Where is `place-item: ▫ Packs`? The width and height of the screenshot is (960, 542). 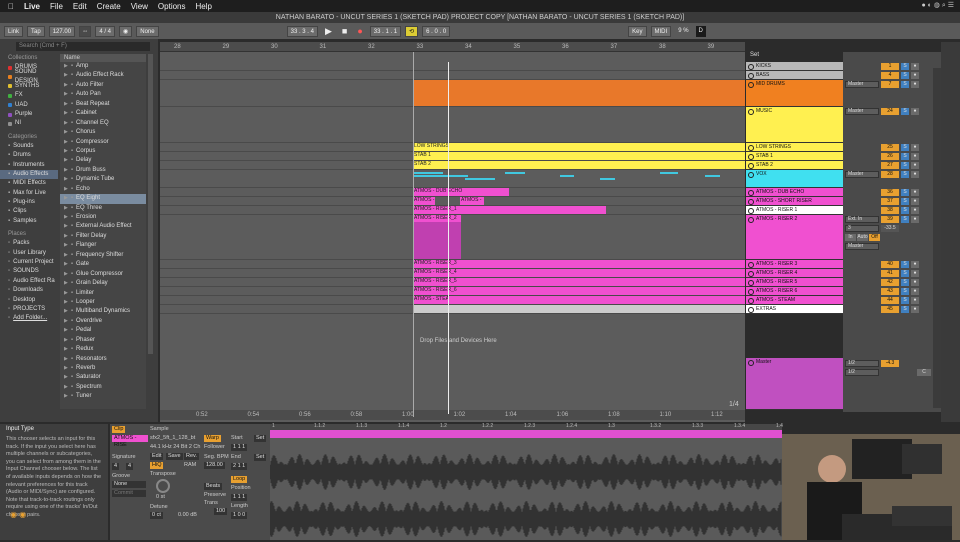
place-item: ▫ Packs is located at coordinates (29, 243).